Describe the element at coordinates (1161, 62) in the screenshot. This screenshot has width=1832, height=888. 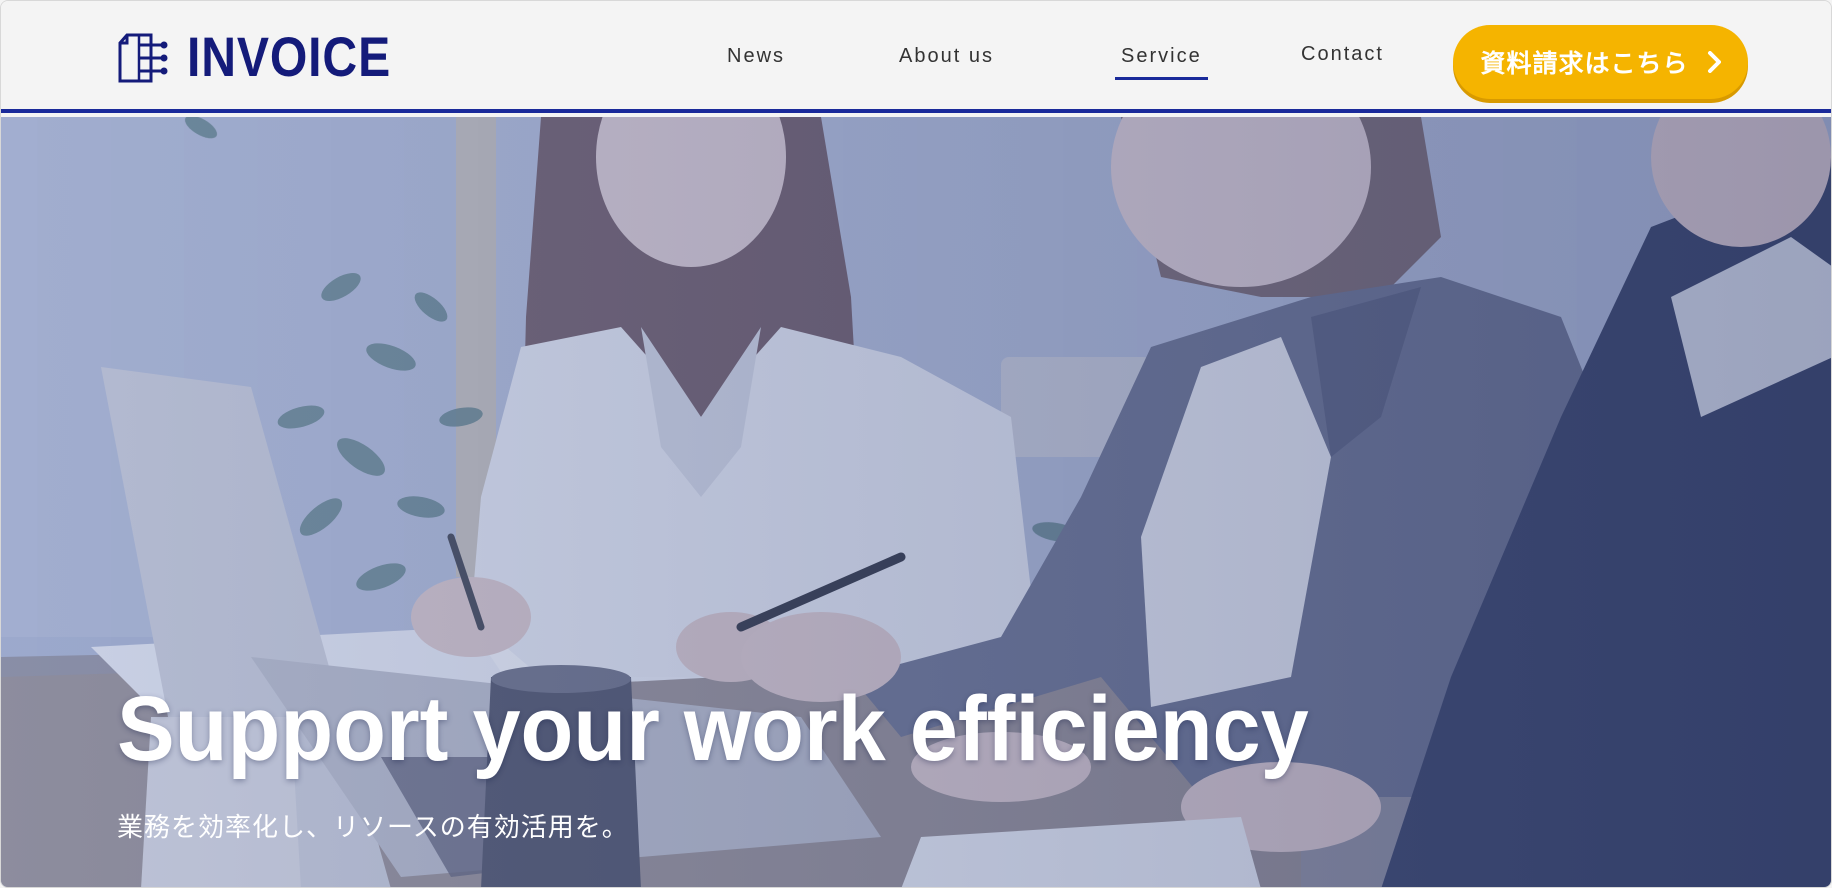
I see `nav-item-service: Service` at that location.